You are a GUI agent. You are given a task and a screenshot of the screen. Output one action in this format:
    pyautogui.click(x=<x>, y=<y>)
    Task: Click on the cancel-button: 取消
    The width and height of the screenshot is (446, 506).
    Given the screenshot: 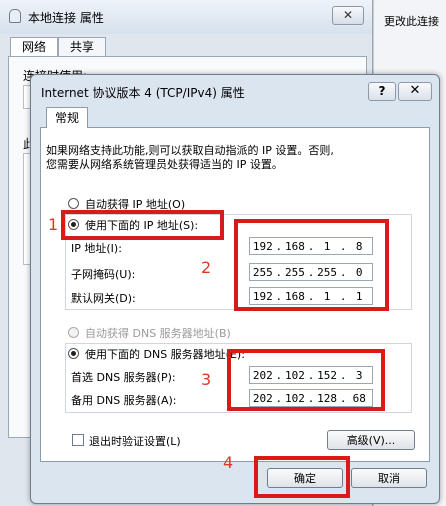 What is the action you would take?
    pyautogui.click(x=389, y=478)
    